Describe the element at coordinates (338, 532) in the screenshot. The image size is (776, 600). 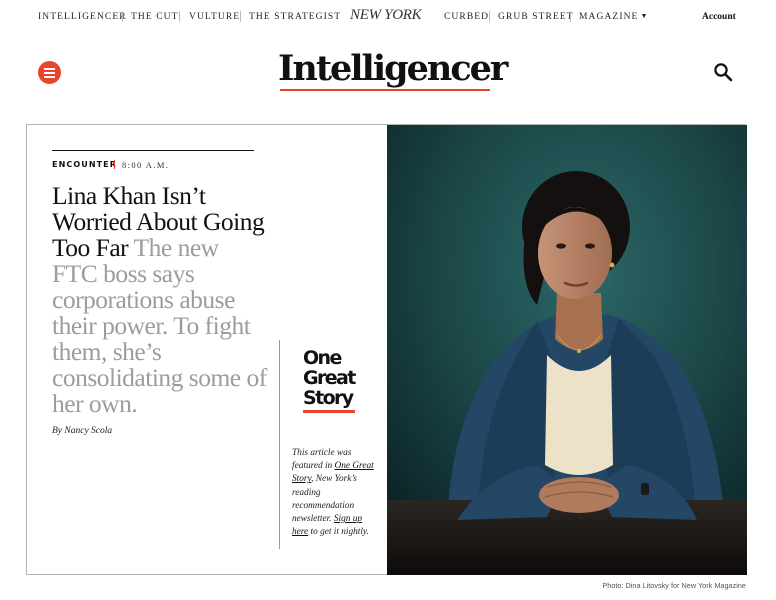
I see `note-text: to get it nightly.` at that location.